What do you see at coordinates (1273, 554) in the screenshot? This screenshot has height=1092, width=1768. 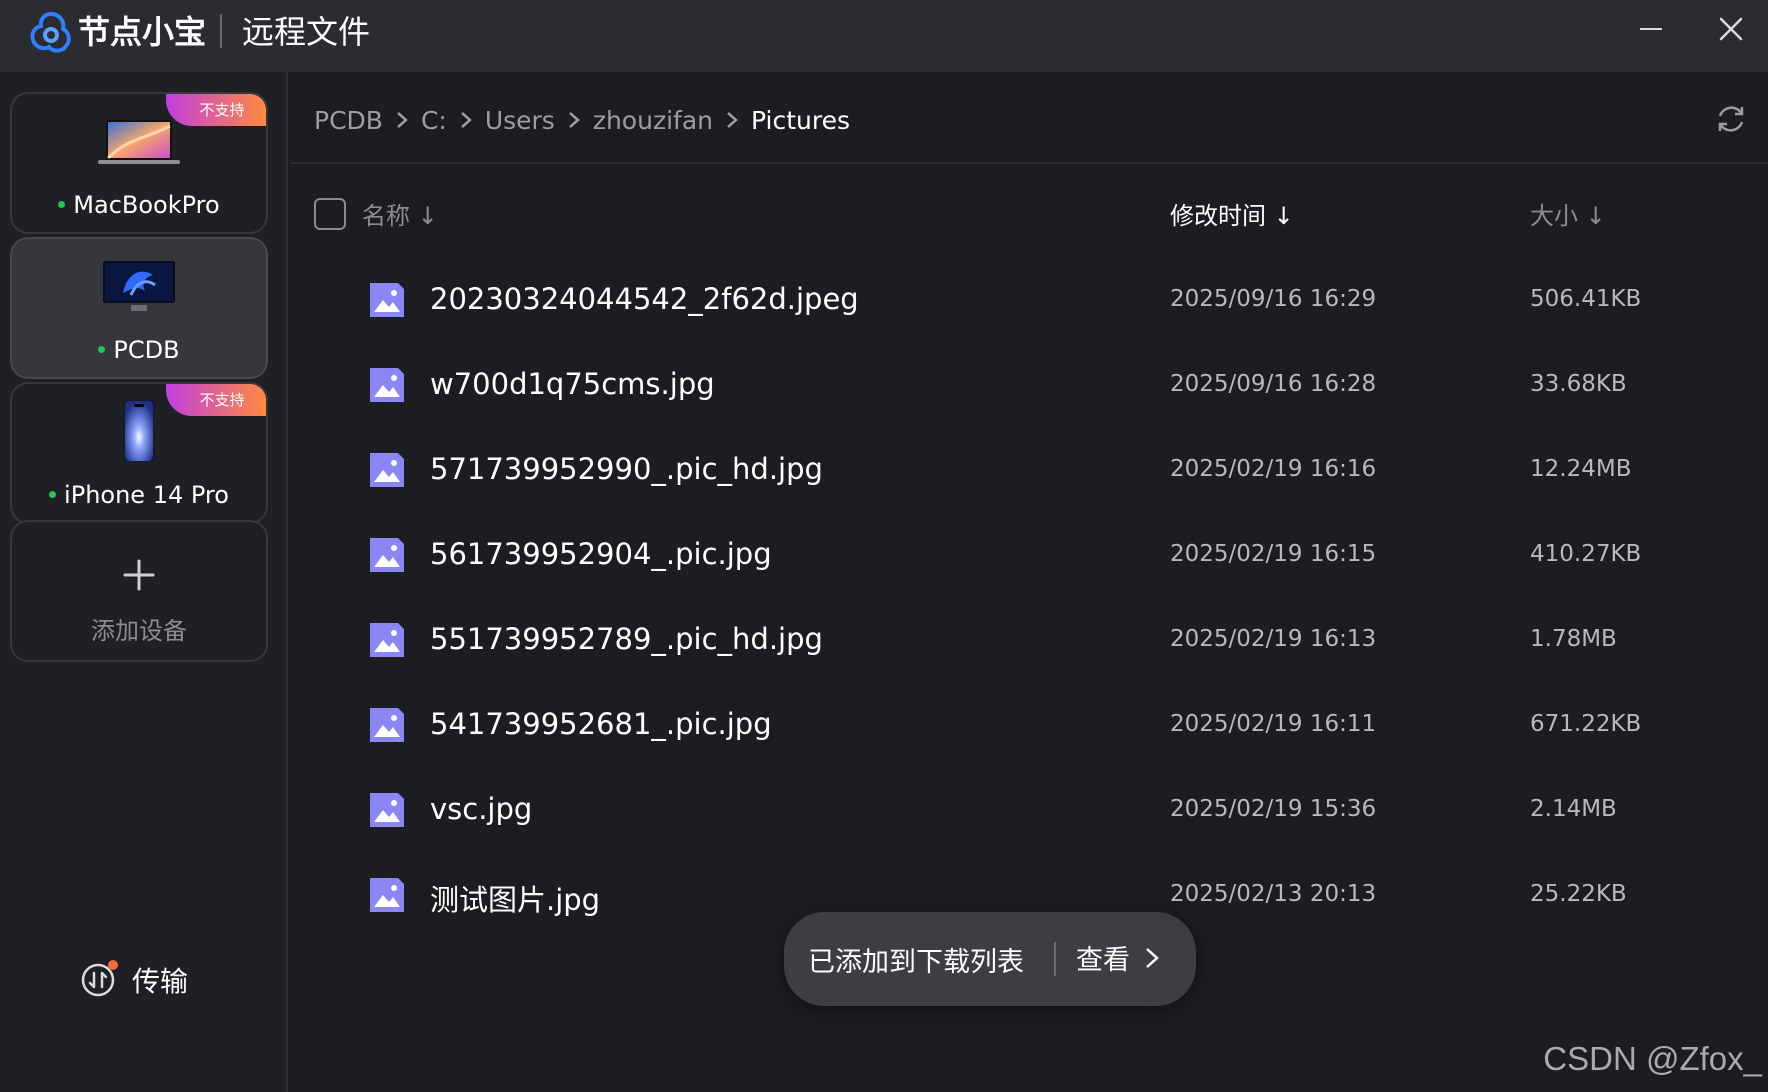 I see `file-modified: 2025/02/19 16:15` at bounding box center [1273, 554].